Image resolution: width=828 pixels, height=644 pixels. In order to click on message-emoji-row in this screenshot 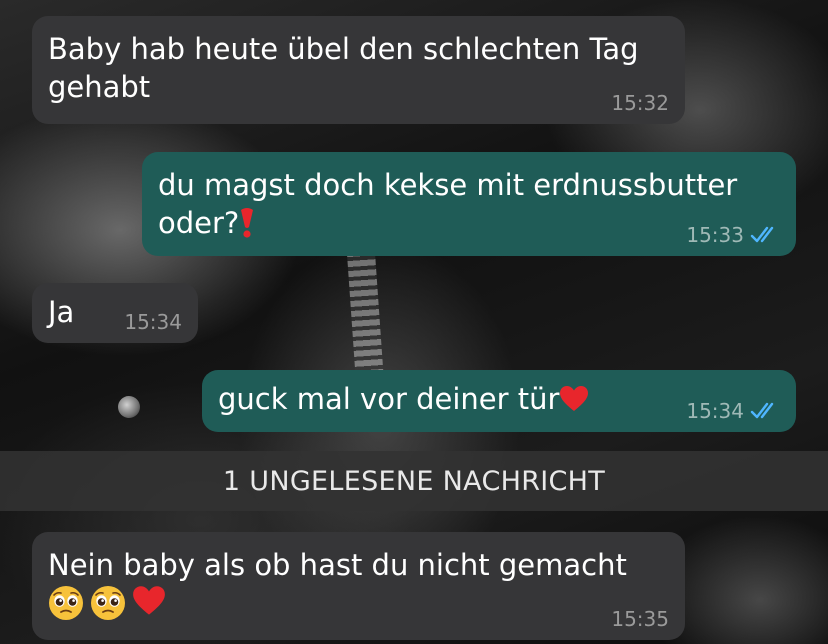, I will do `click(358, 603)`.